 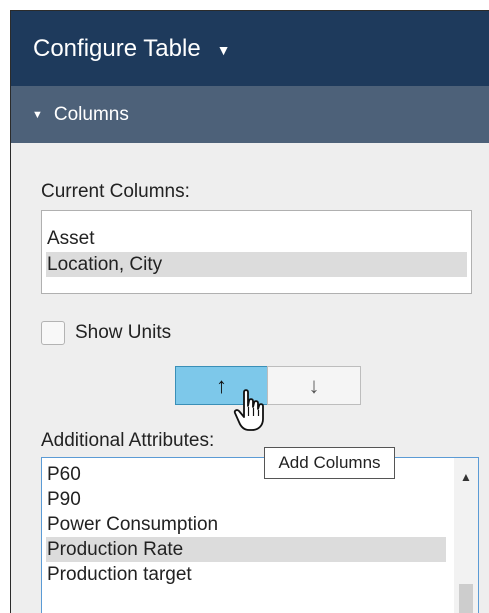 What do you see at coordinates (221, 385) in the screenshot?
I see `arrow-up-icon: ↑` at bounding box center [221, 385].